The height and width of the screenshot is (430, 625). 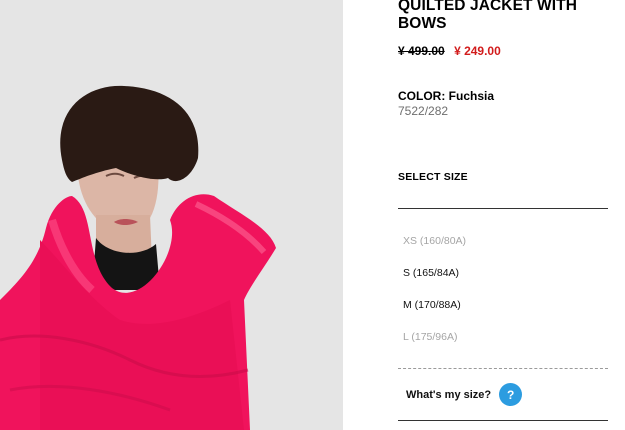 What do you see at coordinates (449, 394) in the screenshot?
I see `whats-my-size-label: What's my size?` at bounding box center [449, 394].